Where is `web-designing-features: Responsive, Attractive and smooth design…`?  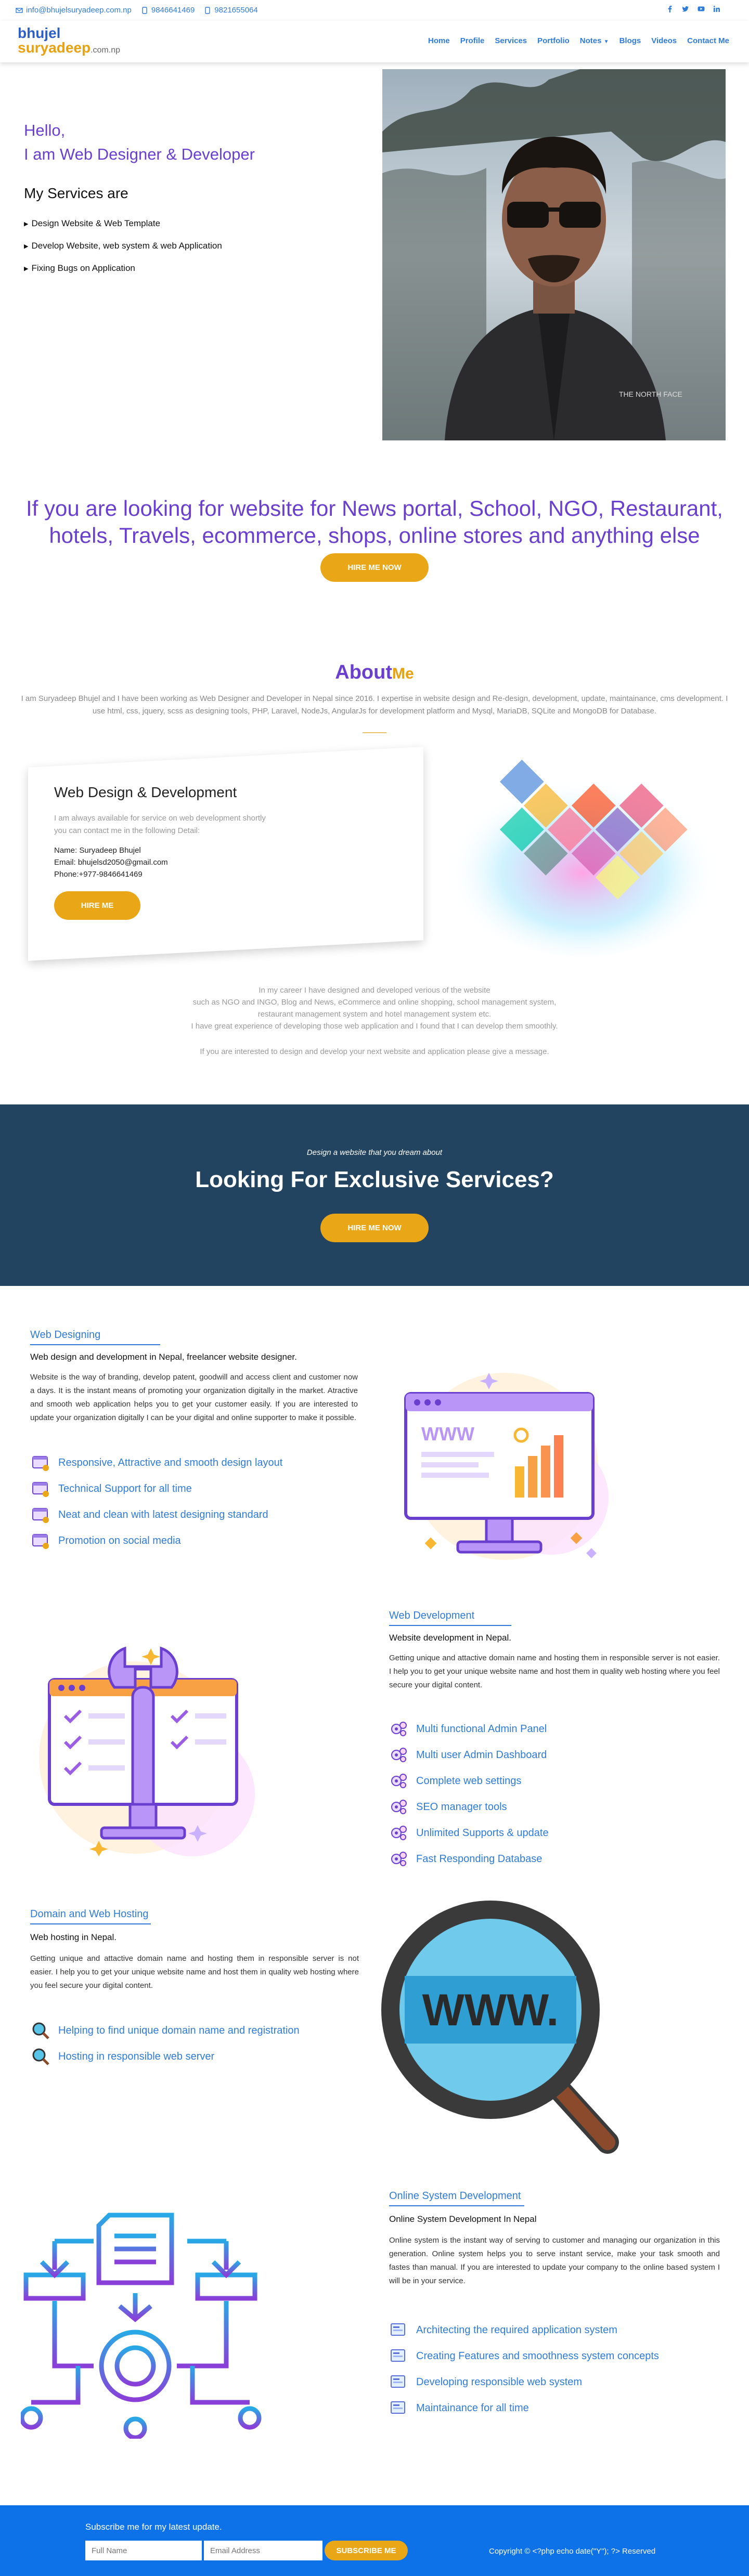
web-designing-features: Responsive, Attractive and smooth design… is located at coordinates (157, 1502).